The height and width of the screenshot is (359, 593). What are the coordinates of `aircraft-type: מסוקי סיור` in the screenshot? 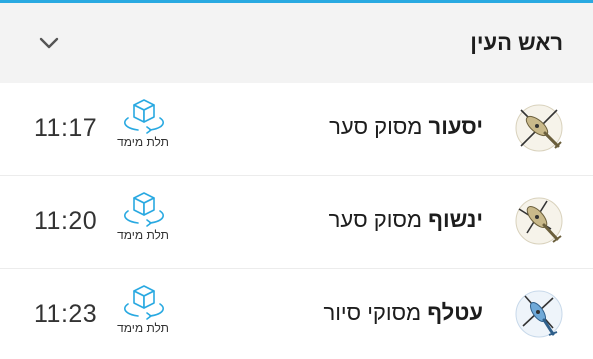 It's located at (372, 312).